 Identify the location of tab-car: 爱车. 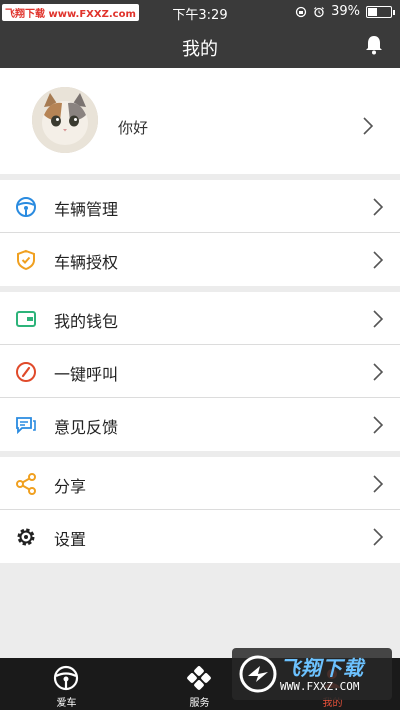
(66, 684).